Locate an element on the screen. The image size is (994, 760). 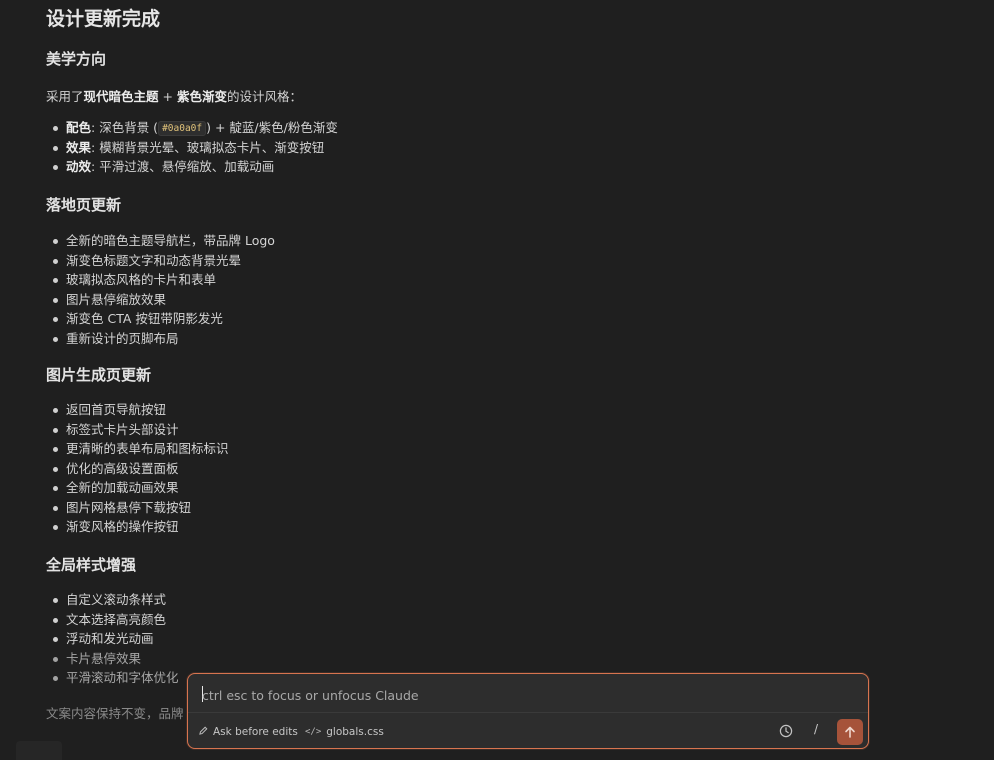
history-button is located at coordinates (786, 731).